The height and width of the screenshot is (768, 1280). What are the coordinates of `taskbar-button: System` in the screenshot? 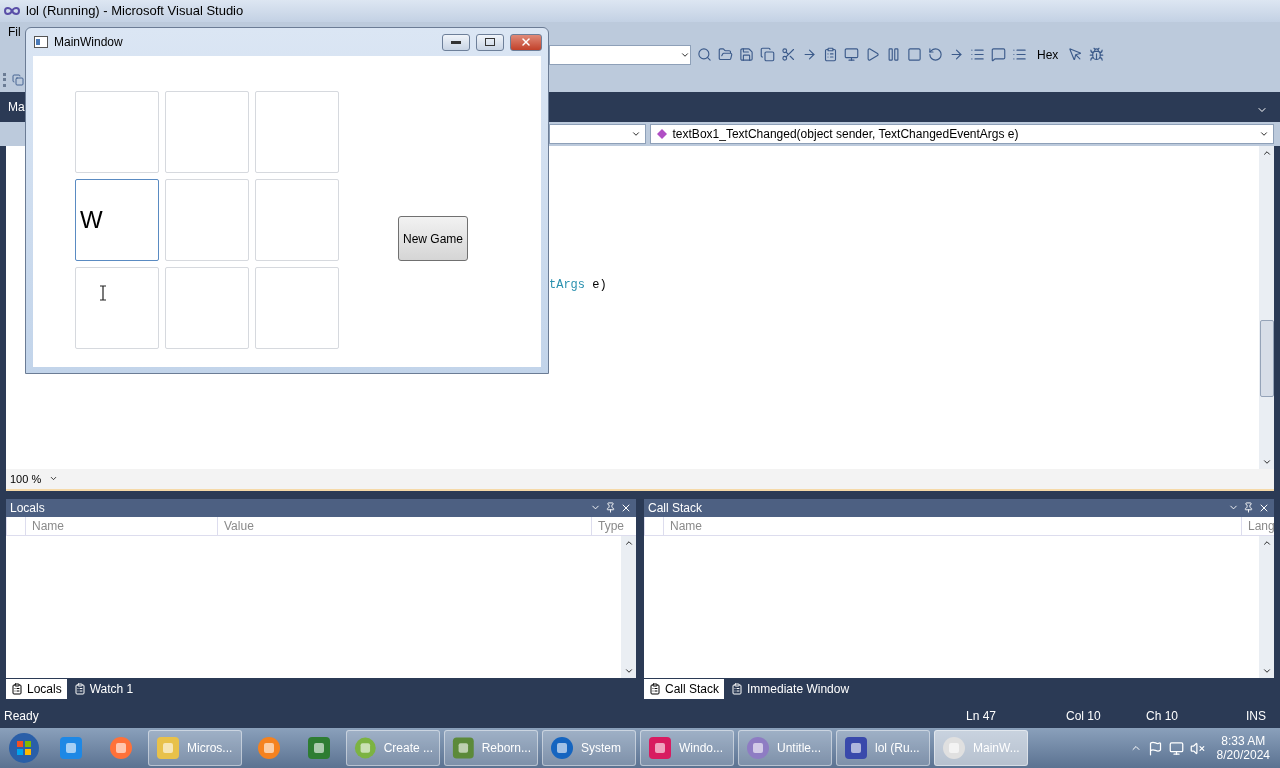 It's located at (589, 748).